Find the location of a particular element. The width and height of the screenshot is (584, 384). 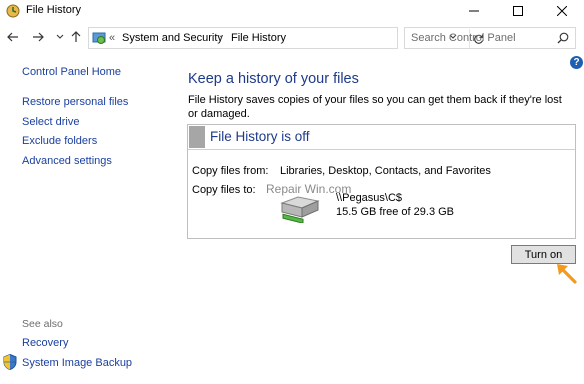

exclude-folders-link: Exclude folders is located at coordinates (59, 141).